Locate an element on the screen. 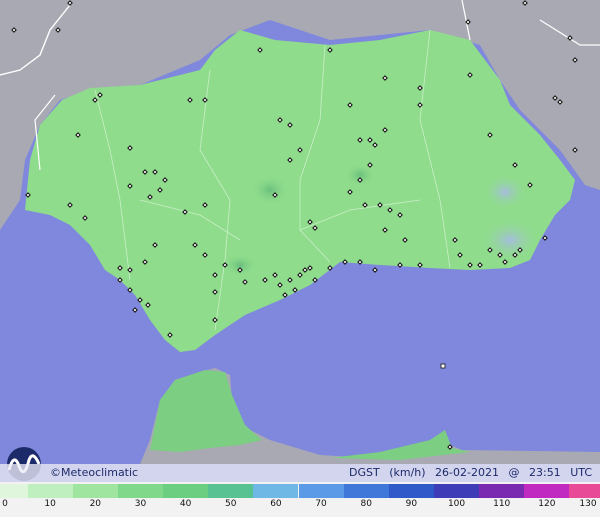  branding-label: ©Meteoclimatic is located at coordinates (94, 472).